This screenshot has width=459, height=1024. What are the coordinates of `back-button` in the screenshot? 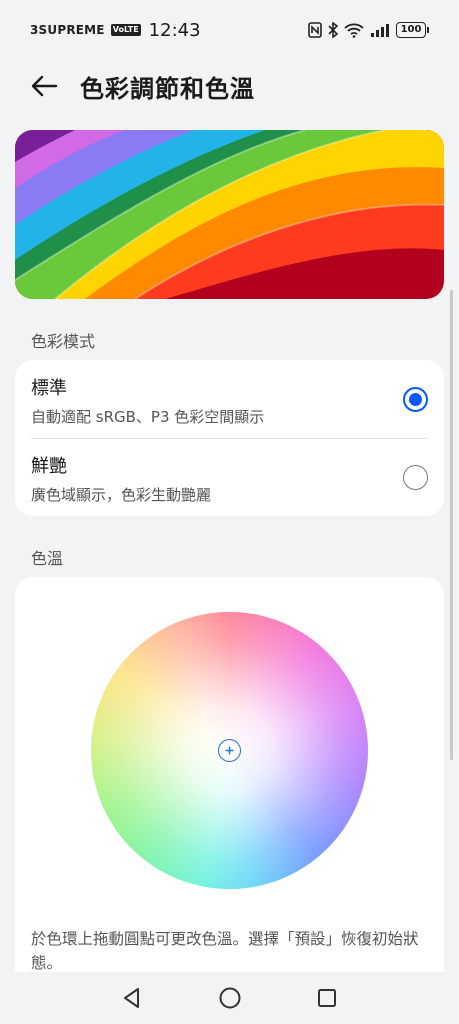 It's located at (44, 86).